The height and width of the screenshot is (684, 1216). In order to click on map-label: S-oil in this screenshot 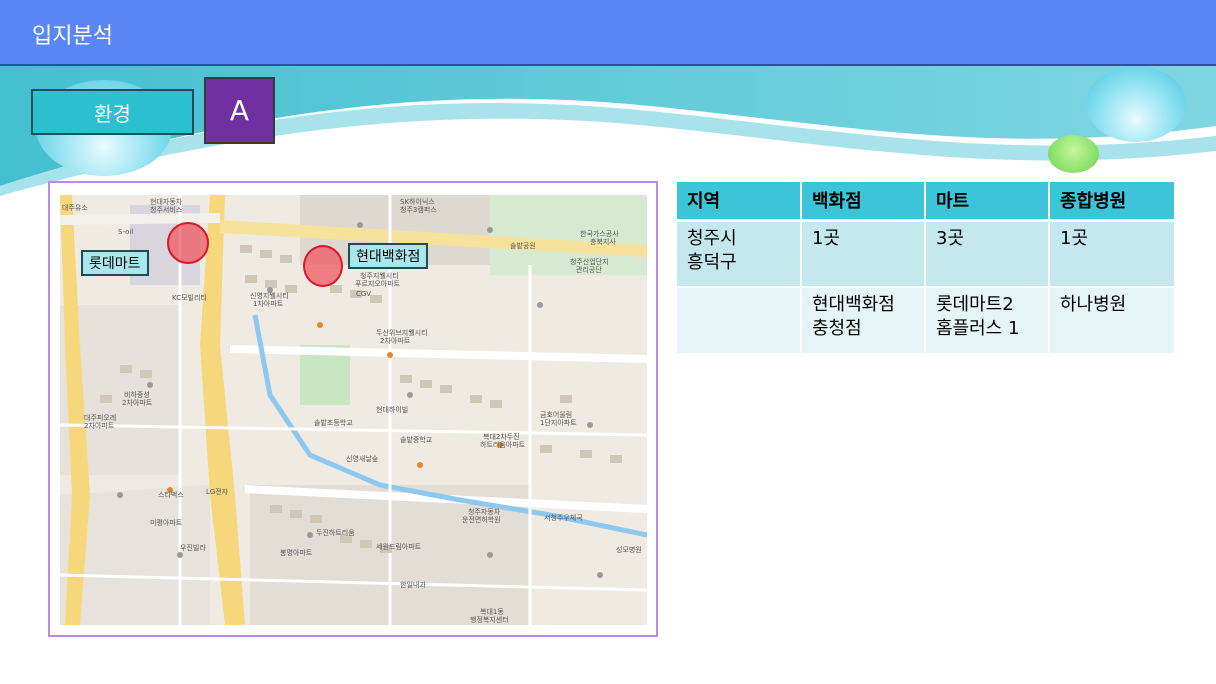, I will do `click(126, 232)`.